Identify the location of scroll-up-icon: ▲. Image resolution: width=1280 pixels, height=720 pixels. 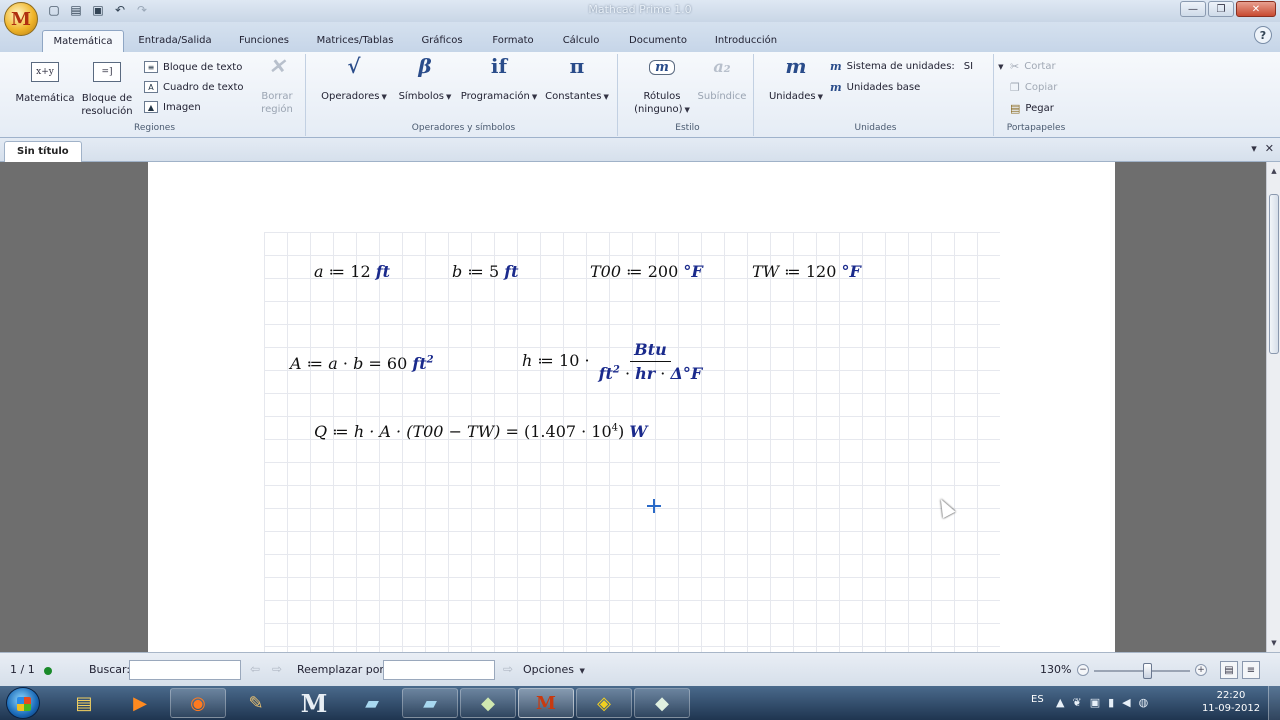
(1274, 171).